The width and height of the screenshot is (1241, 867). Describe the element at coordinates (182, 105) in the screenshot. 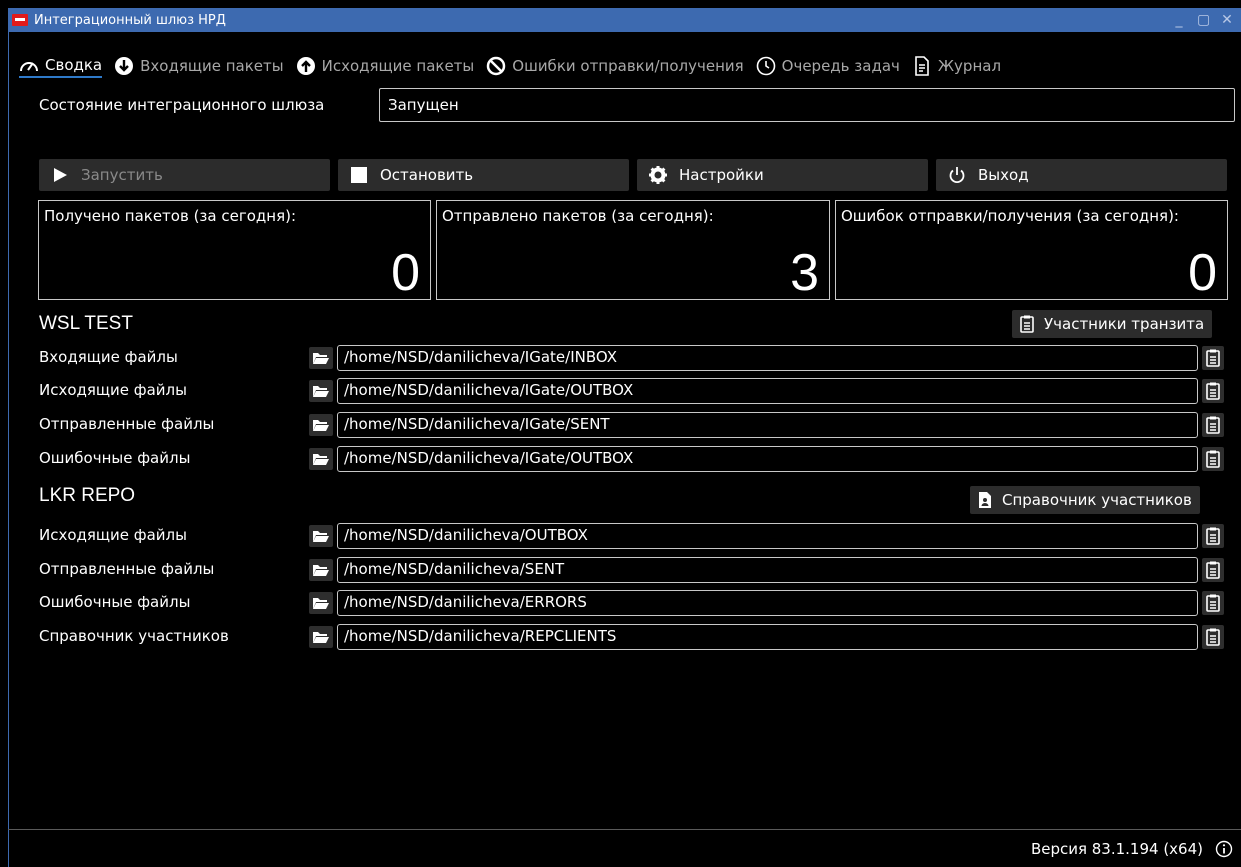

I see `gateway-state-label: Состояние интеграционного шлюза` at that location.